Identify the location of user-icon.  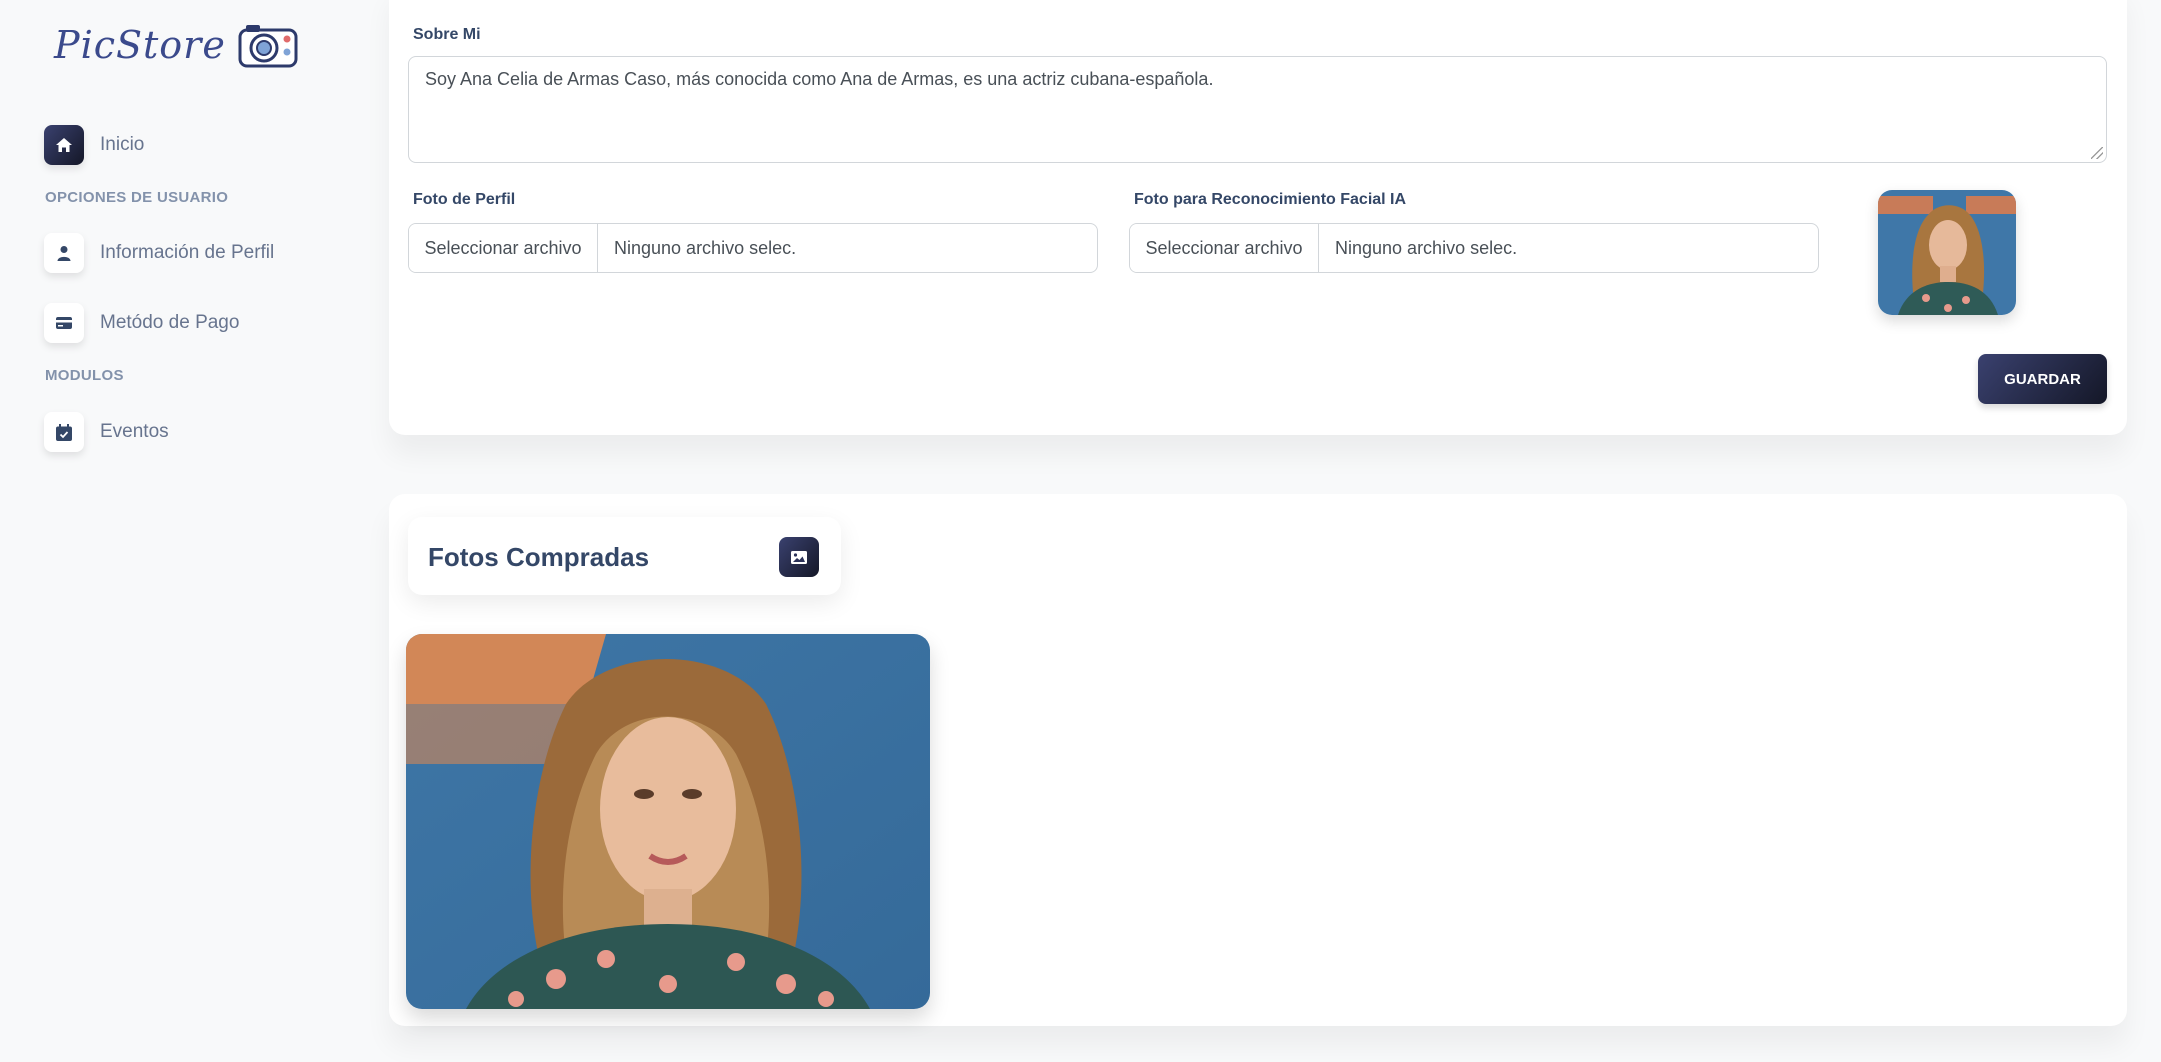
(64, 253).